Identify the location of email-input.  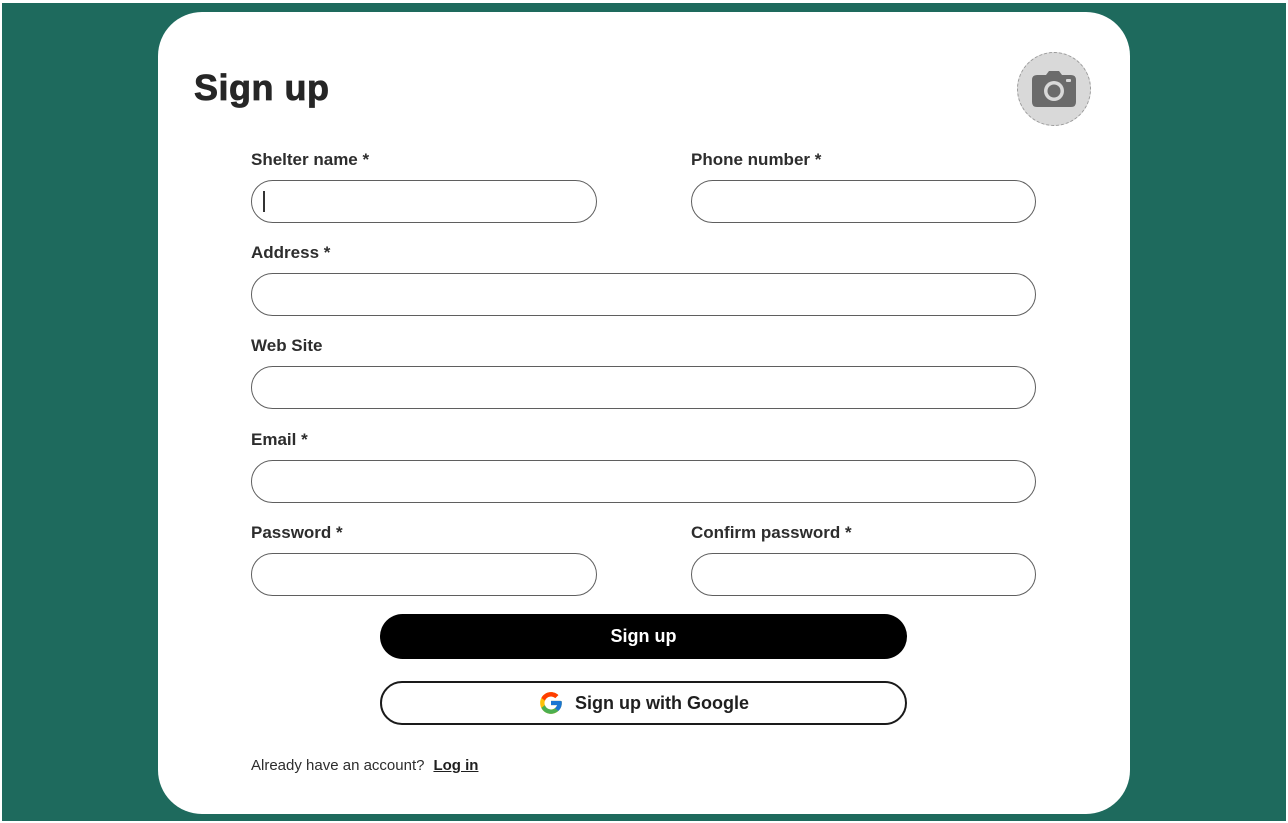
(643, 481).